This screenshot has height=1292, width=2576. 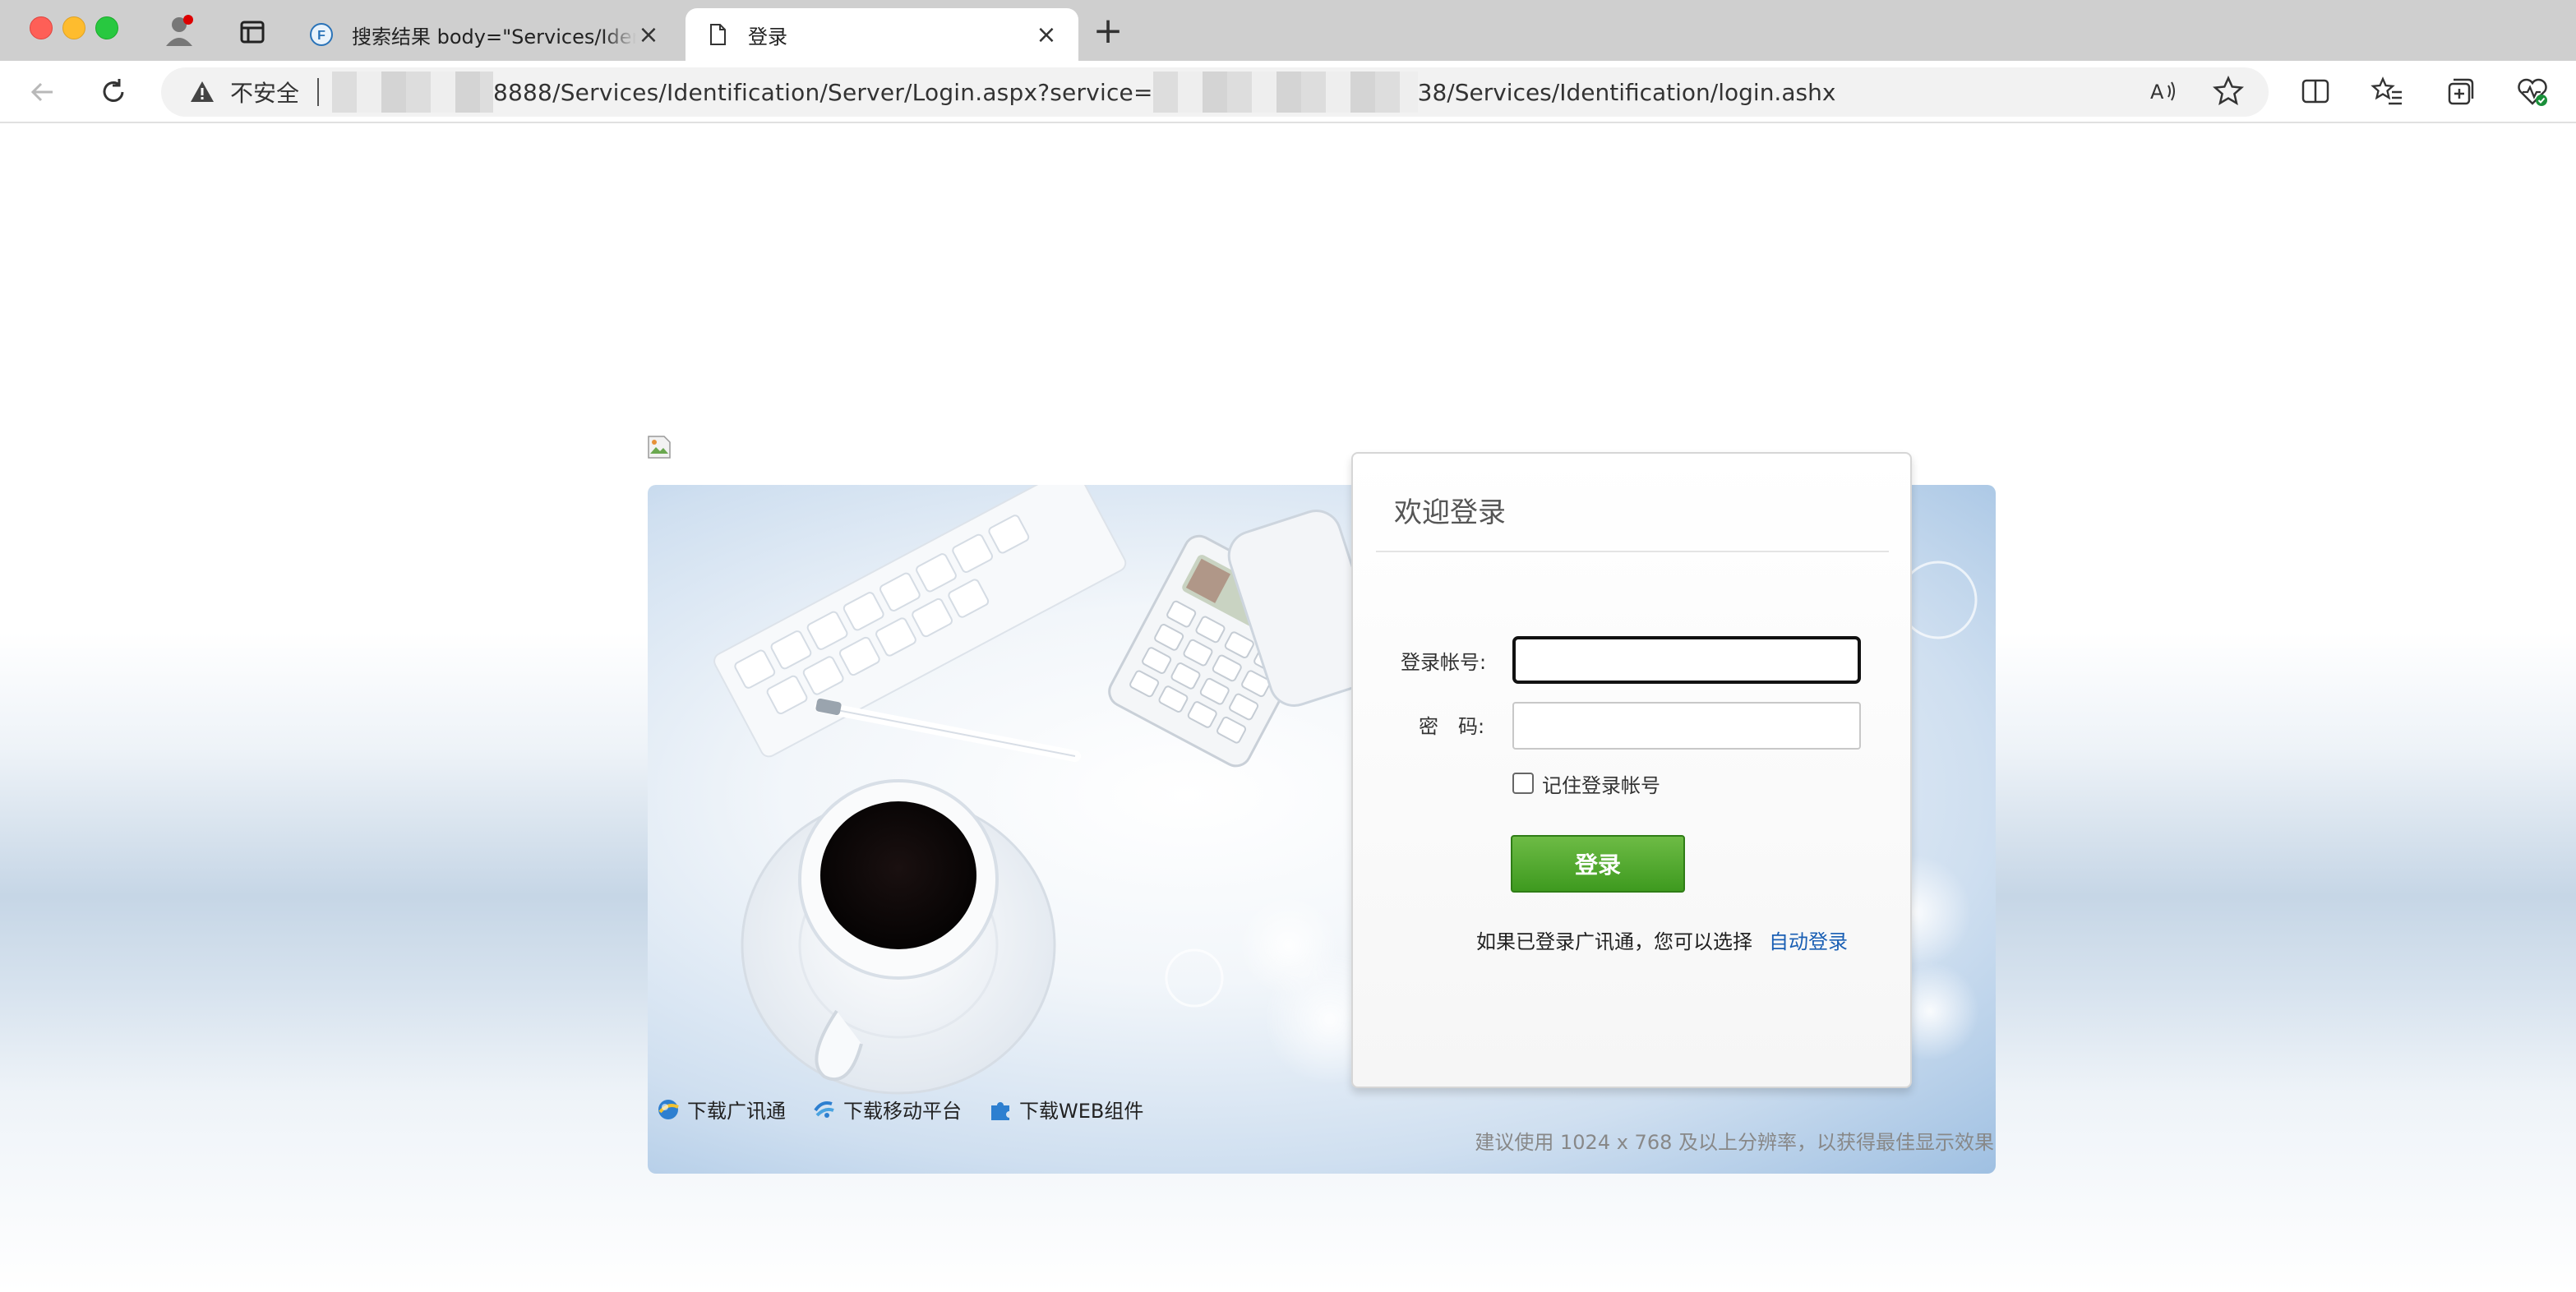 What do you see at coordinates (42, 27) in the screenshot?
I see `close-window-button` at bounding box center [42, 27].